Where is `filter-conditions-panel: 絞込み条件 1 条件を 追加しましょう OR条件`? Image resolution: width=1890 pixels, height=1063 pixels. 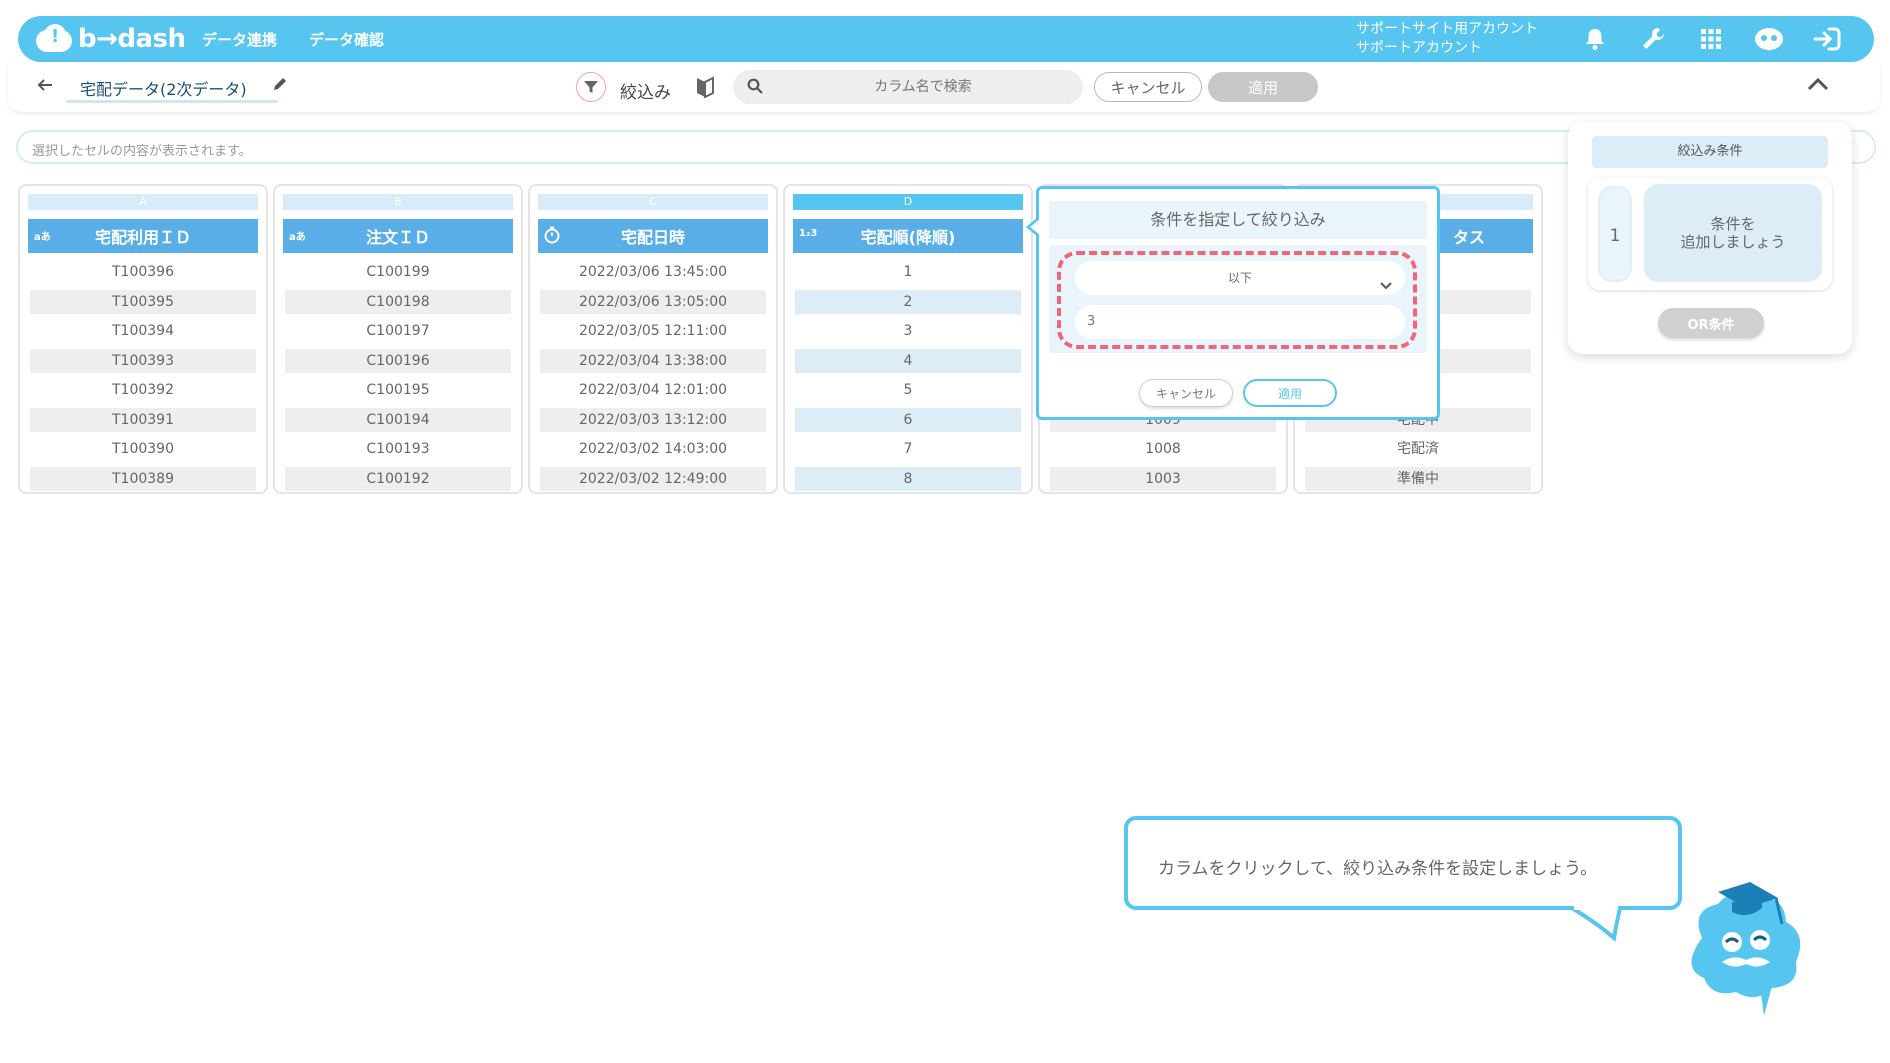
filter-conditions-panel: 絞込み条件 1 条件を 追加しましょう OR条件 is located at coordinates (1710, 238).